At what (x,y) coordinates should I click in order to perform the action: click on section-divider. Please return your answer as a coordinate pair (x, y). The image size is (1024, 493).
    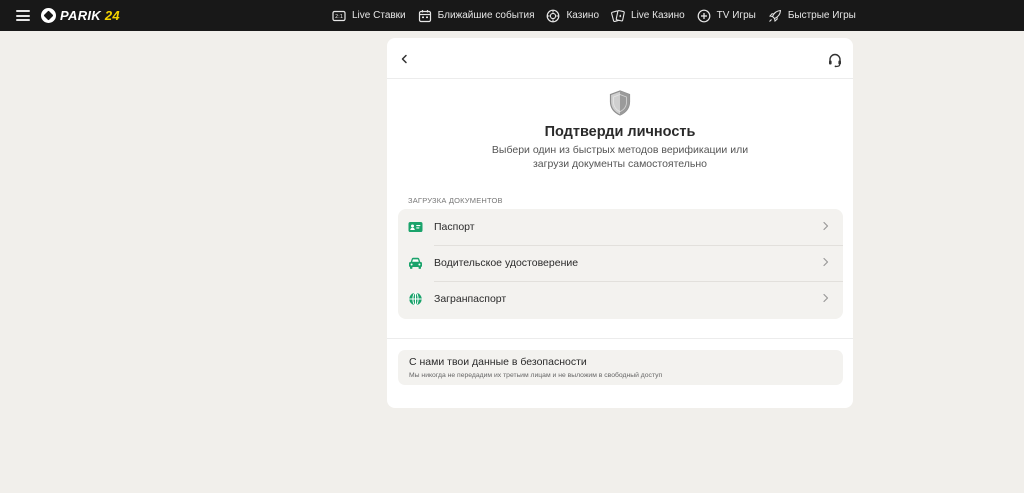
    Looking at the image, I should click on (620, 338).